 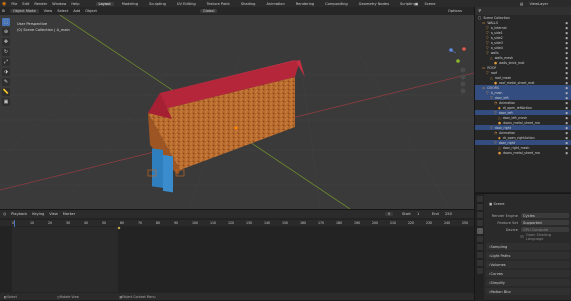 What do you see at coordinates (528, 264) in the screenshot?
I see `panel-volumes: › Volumes` at bounding box center [528, 264].